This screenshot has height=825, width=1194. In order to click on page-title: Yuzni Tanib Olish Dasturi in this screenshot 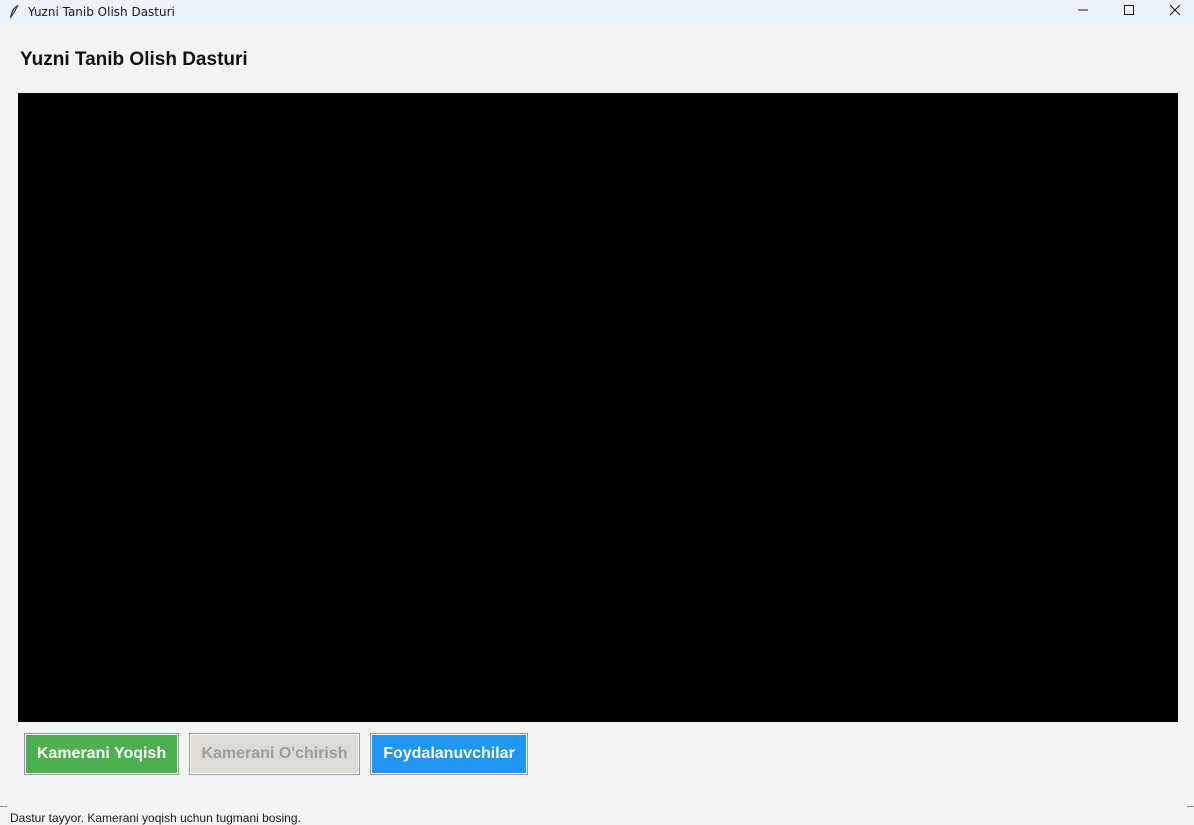, I will do `click(134, 59)`.